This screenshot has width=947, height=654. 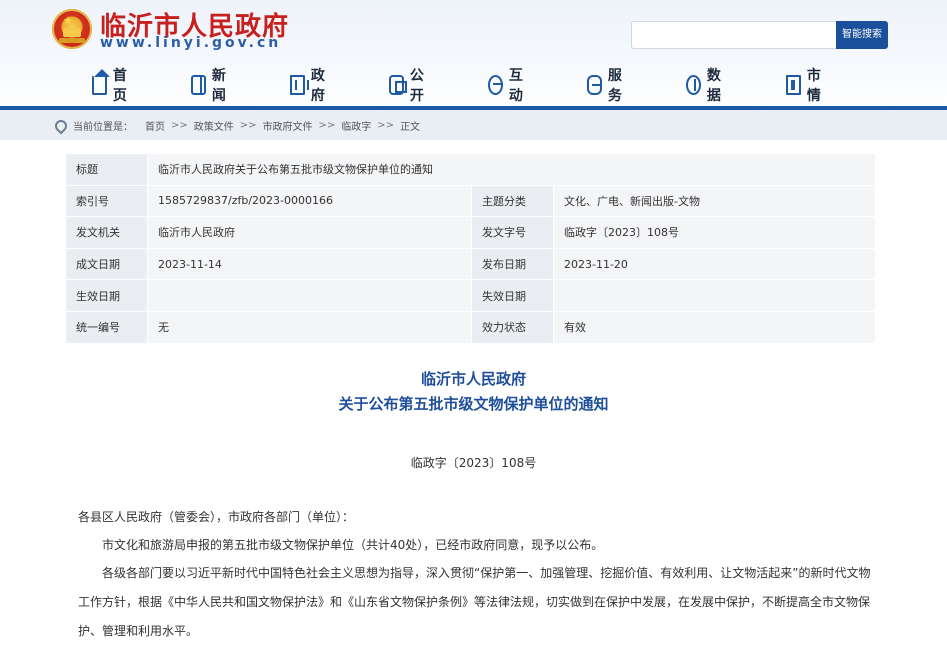 I want to click on table-row: 成文日期 2023-11-14 发布日期 2023-11-20, so click(x=470, y=264).